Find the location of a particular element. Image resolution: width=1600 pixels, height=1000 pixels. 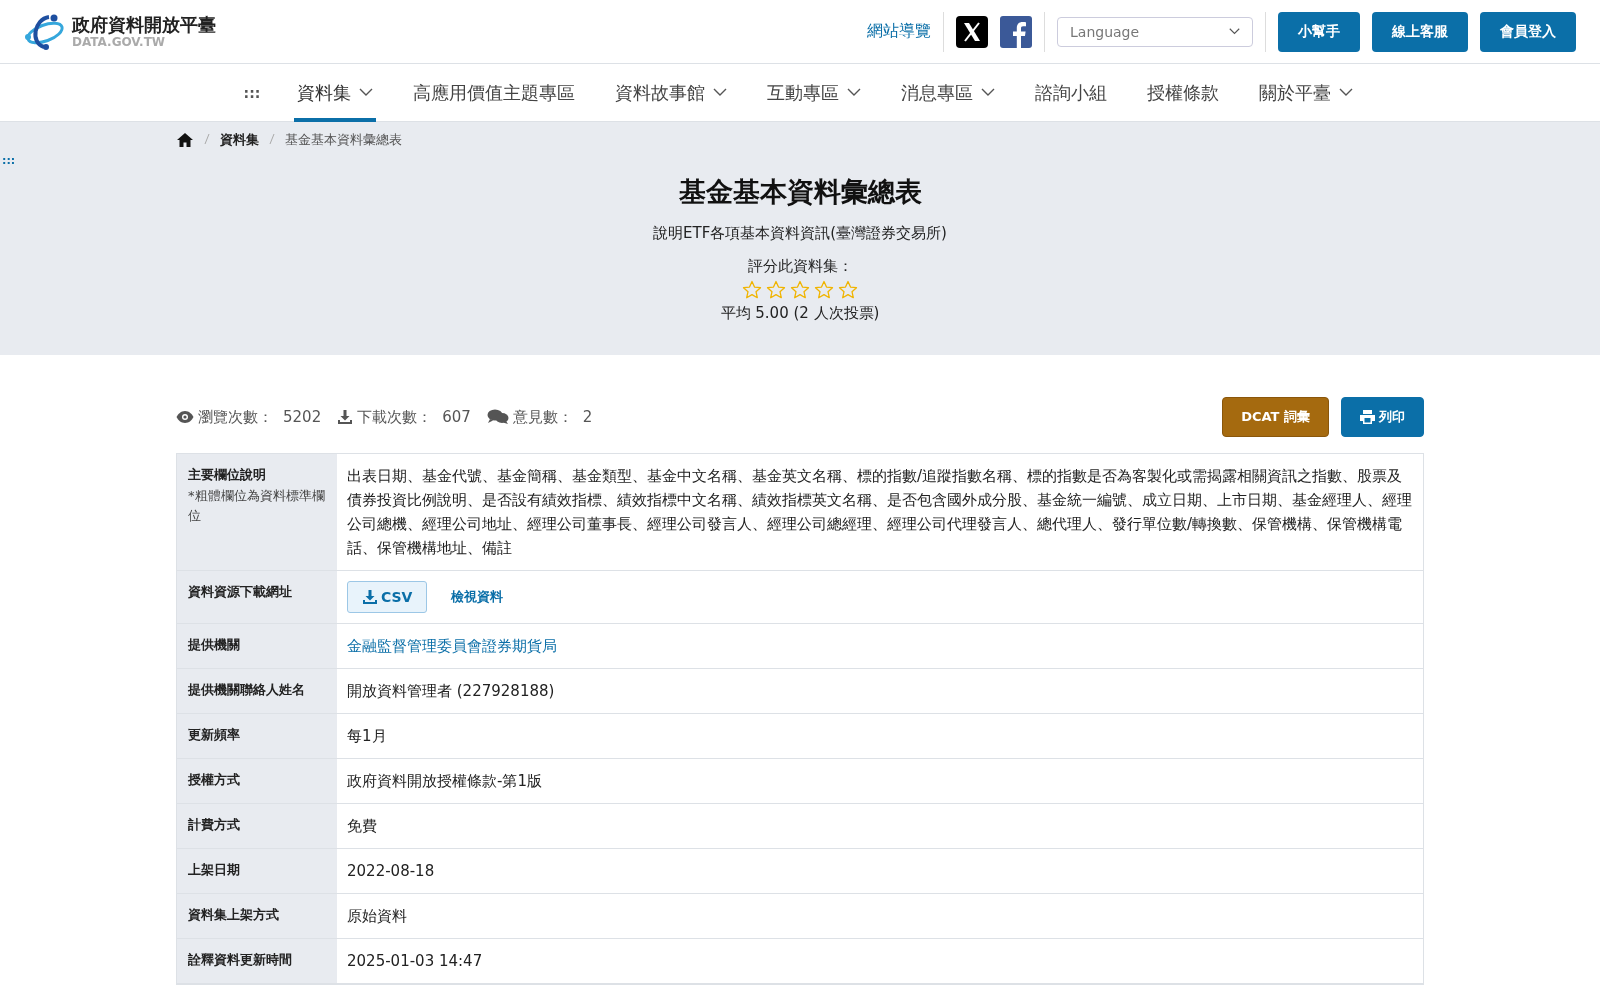

language-select: Language is located at coordinates (1155, 31).